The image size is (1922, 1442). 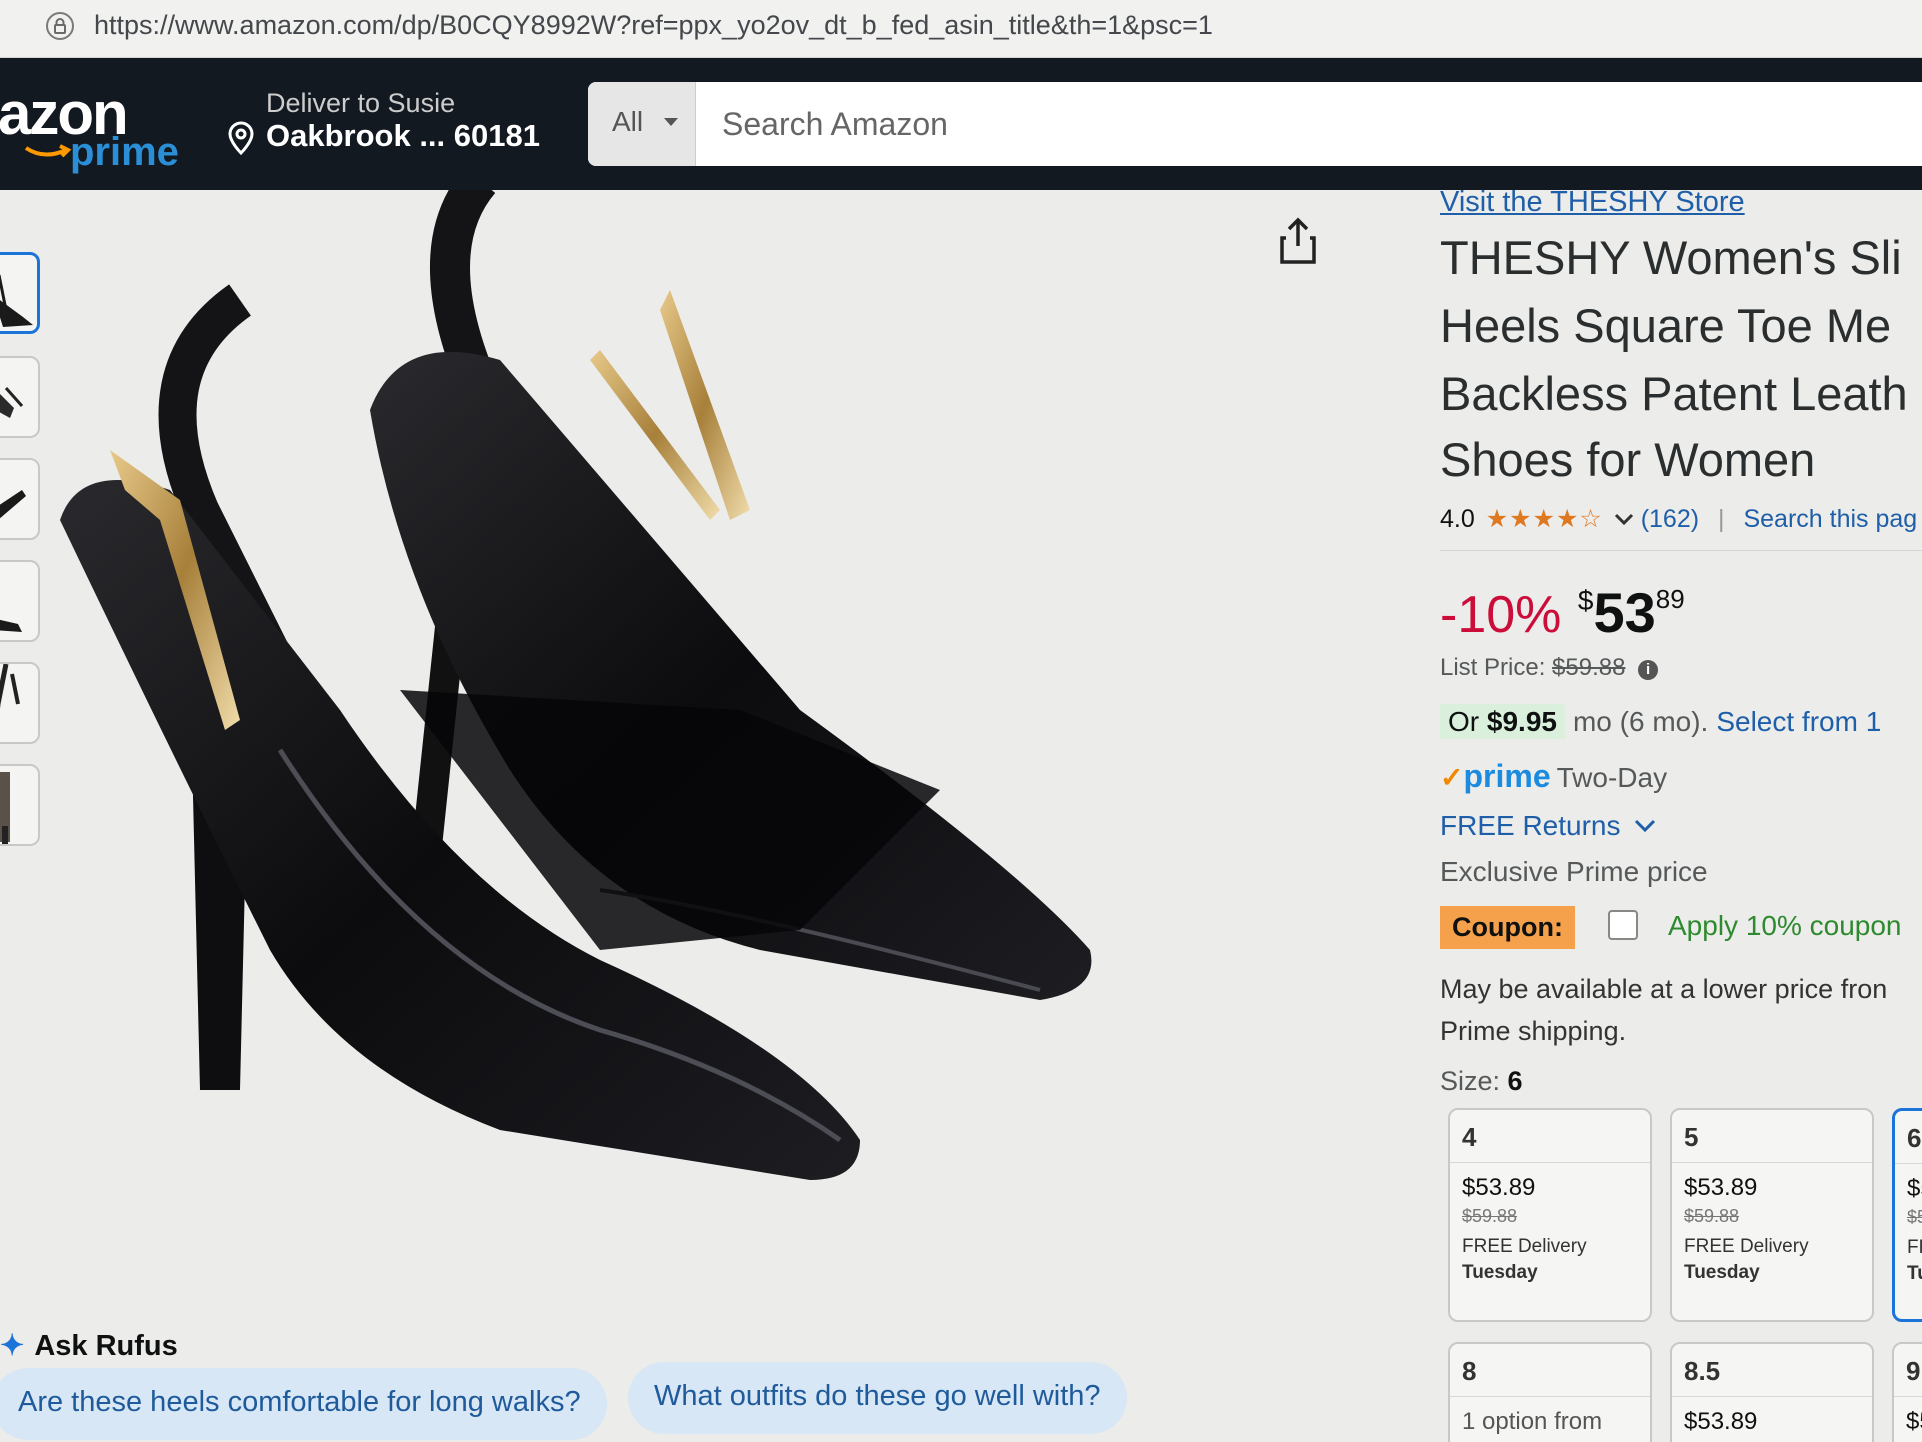 I want to click on sparkle-icon: ✦, so click(x=12, y=1346).